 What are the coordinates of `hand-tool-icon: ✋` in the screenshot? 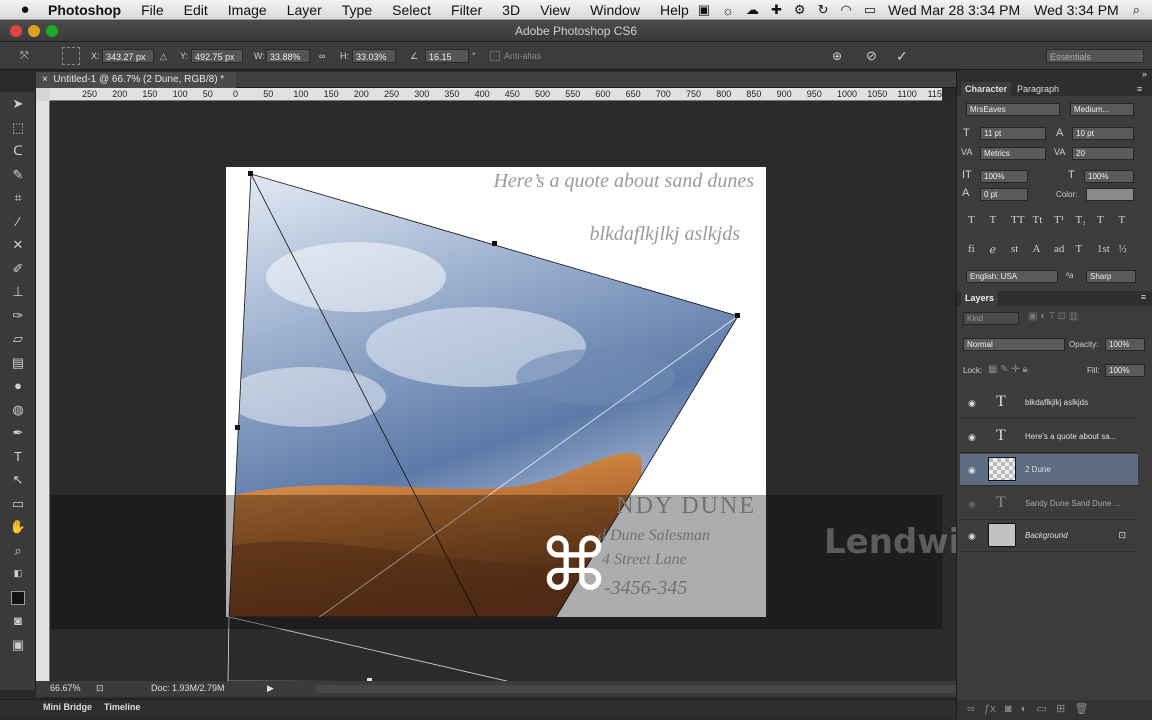 It's located at (18, 527).